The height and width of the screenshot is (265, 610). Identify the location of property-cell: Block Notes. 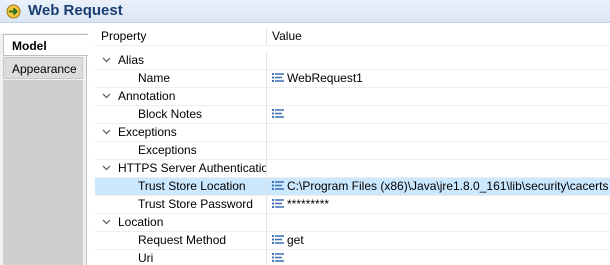
(181, 114).